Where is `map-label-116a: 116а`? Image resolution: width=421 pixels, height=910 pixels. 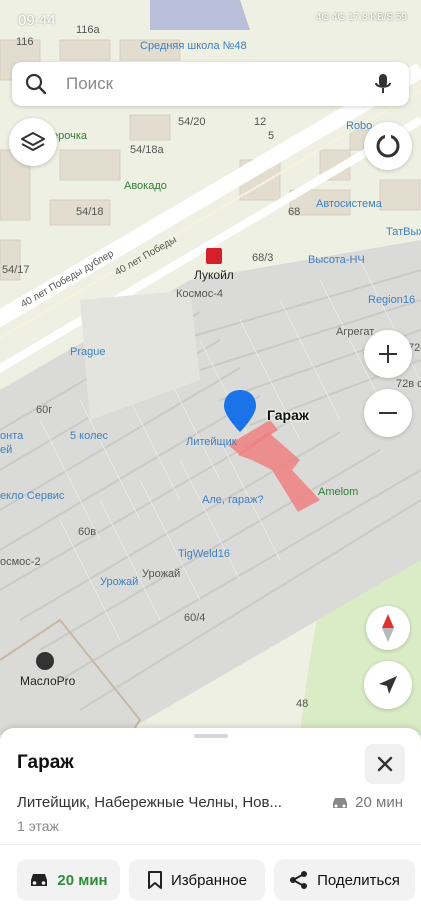 map-label-116a: 116а is located at coordinates (88, 30).